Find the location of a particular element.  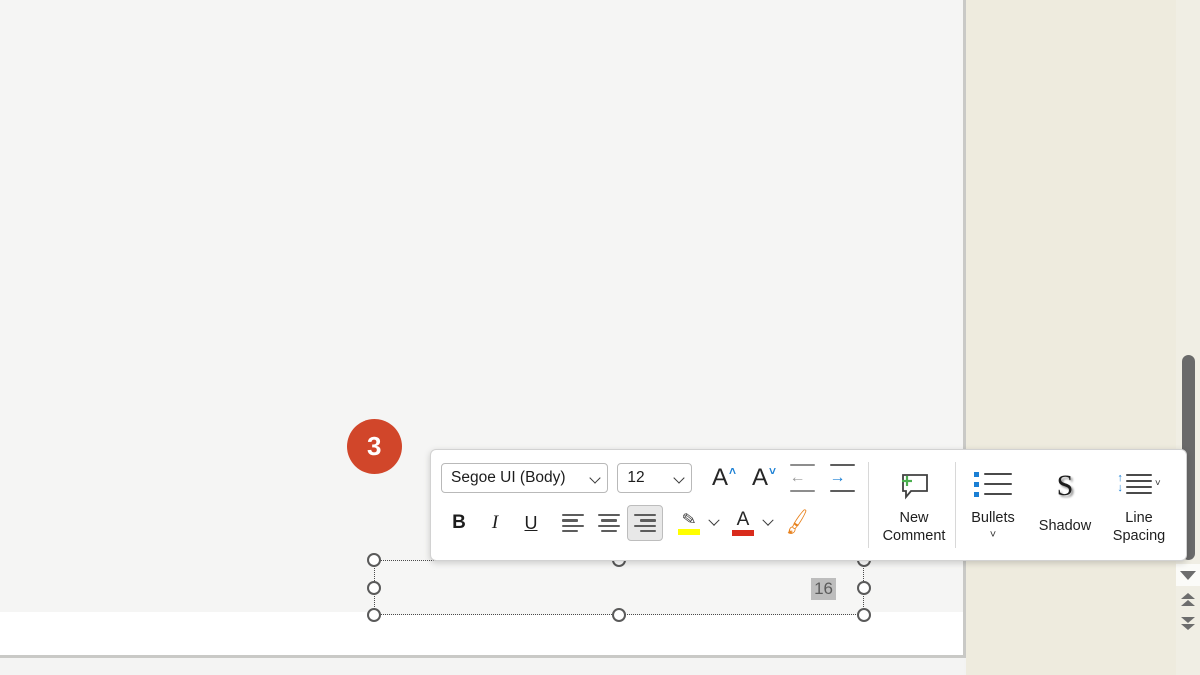

decrease-font-size-icon: A is located at coordinates (759, 477).